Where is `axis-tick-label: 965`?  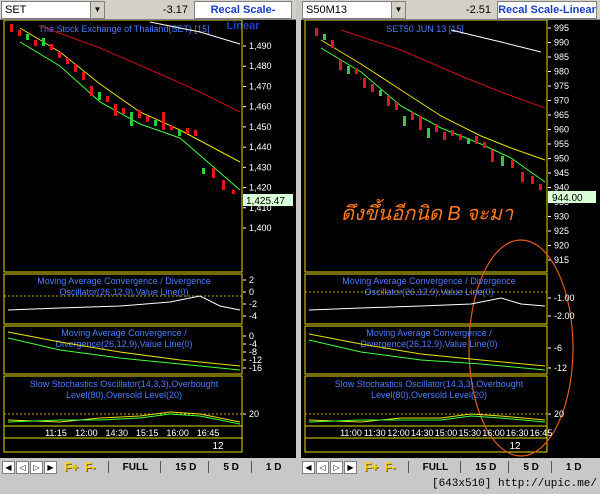 axis-tick-label: 965 is located at coordinates (561, 115).